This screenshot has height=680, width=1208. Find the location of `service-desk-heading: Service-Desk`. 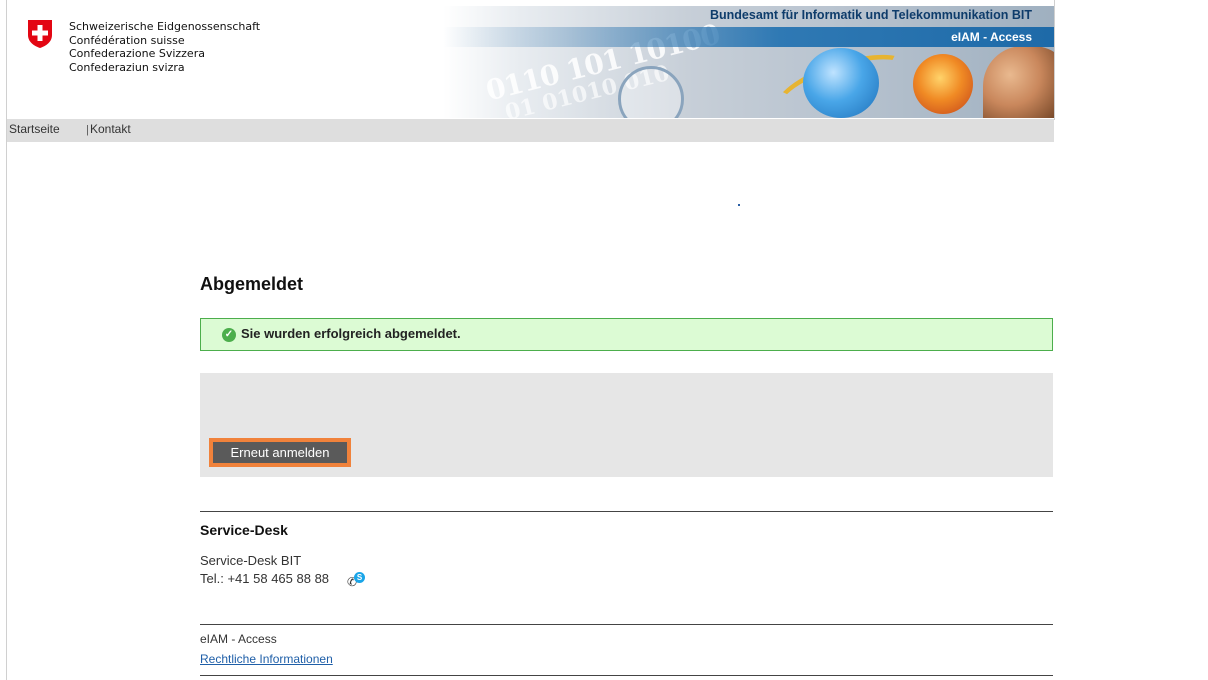

service-desk-heading: Service-Desk is located at coordinates (244, 530).